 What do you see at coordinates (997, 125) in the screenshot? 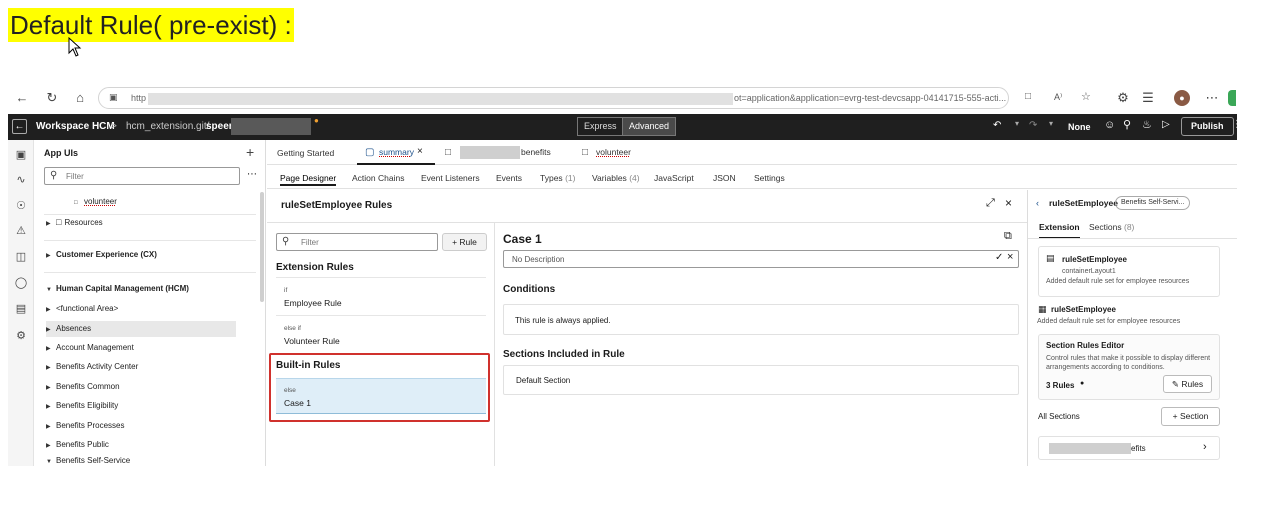
I see `undo-icon: ↶` at bounding box center [997, 125].